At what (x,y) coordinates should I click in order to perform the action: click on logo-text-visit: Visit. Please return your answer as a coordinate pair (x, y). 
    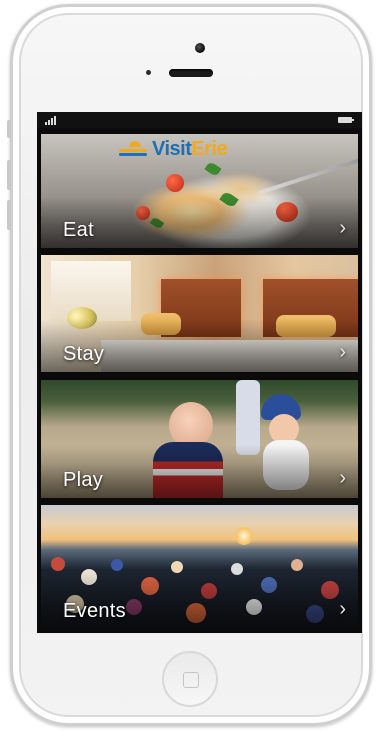
    Looking at the image, I should click on (172, 148).